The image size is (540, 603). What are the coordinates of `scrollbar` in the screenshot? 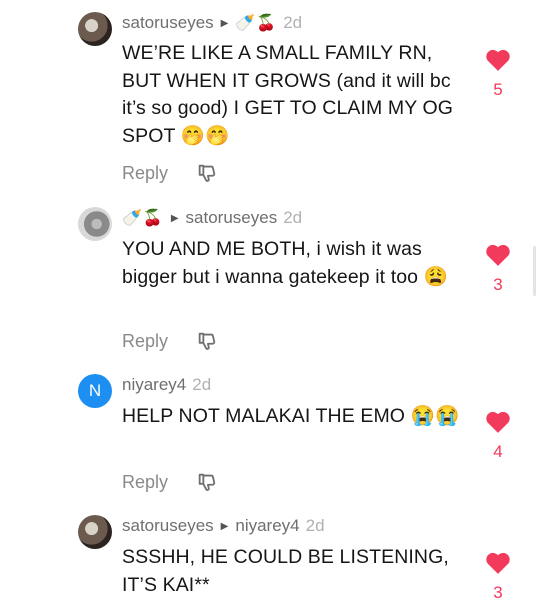 It's located at (534, 271).